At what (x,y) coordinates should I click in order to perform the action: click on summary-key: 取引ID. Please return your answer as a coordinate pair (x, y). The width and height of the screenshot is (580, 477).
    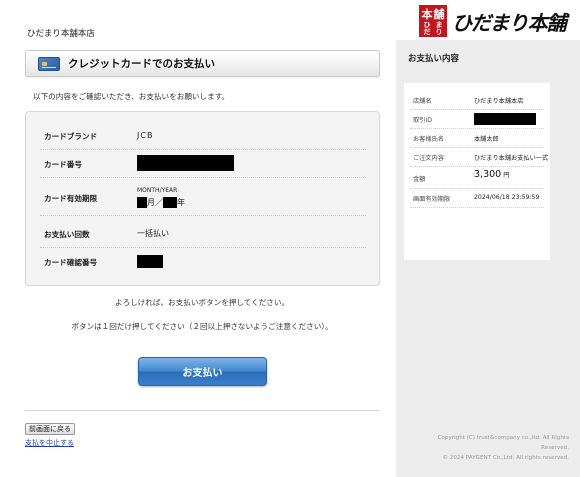
    Looking at the image, I should click on (422, 120).